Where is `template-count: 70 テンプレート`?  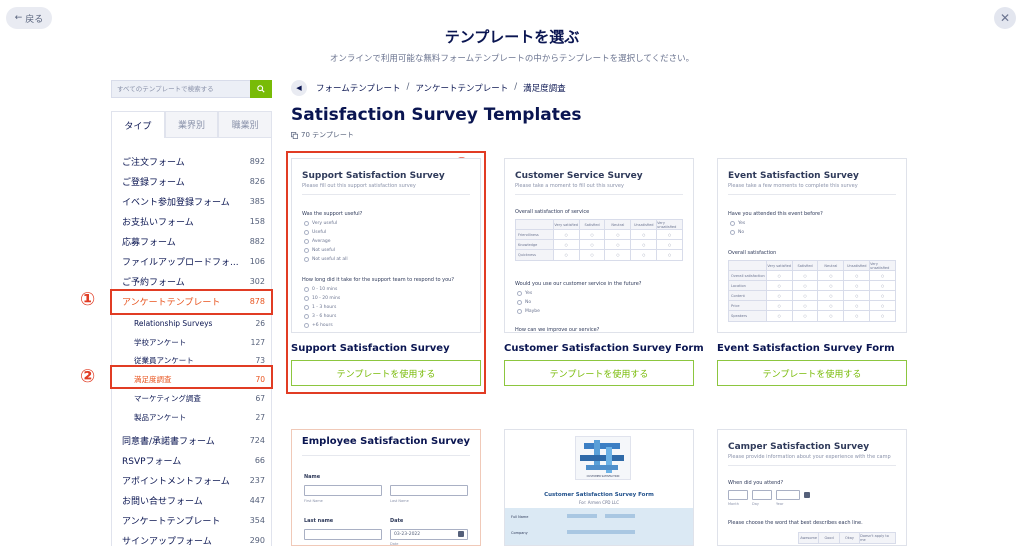
template-count: 70 テンプレート is located at coordinates (322, 135).